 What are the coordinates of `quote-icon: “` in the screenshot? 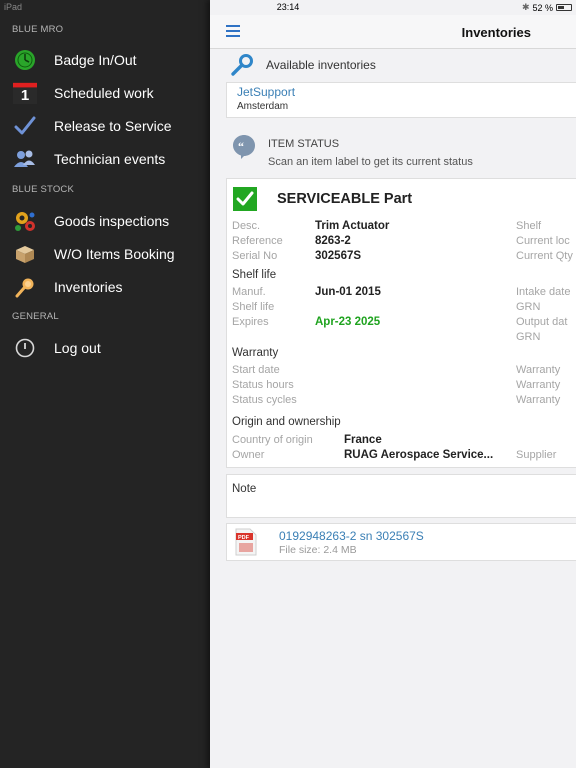 It's located at (244, 147).